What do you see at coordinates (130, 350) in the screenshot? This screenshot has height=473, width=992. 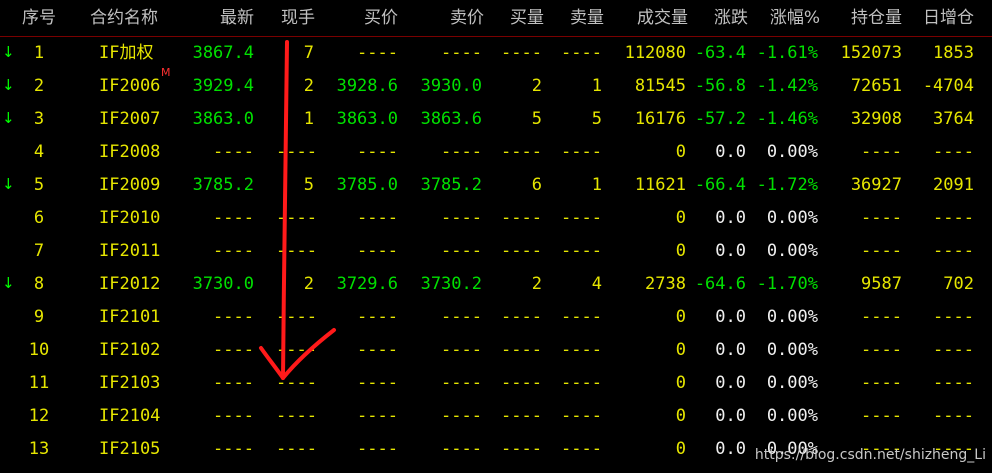 I see `cell-contract-name: IF2102` at bounding box center [130, 350].